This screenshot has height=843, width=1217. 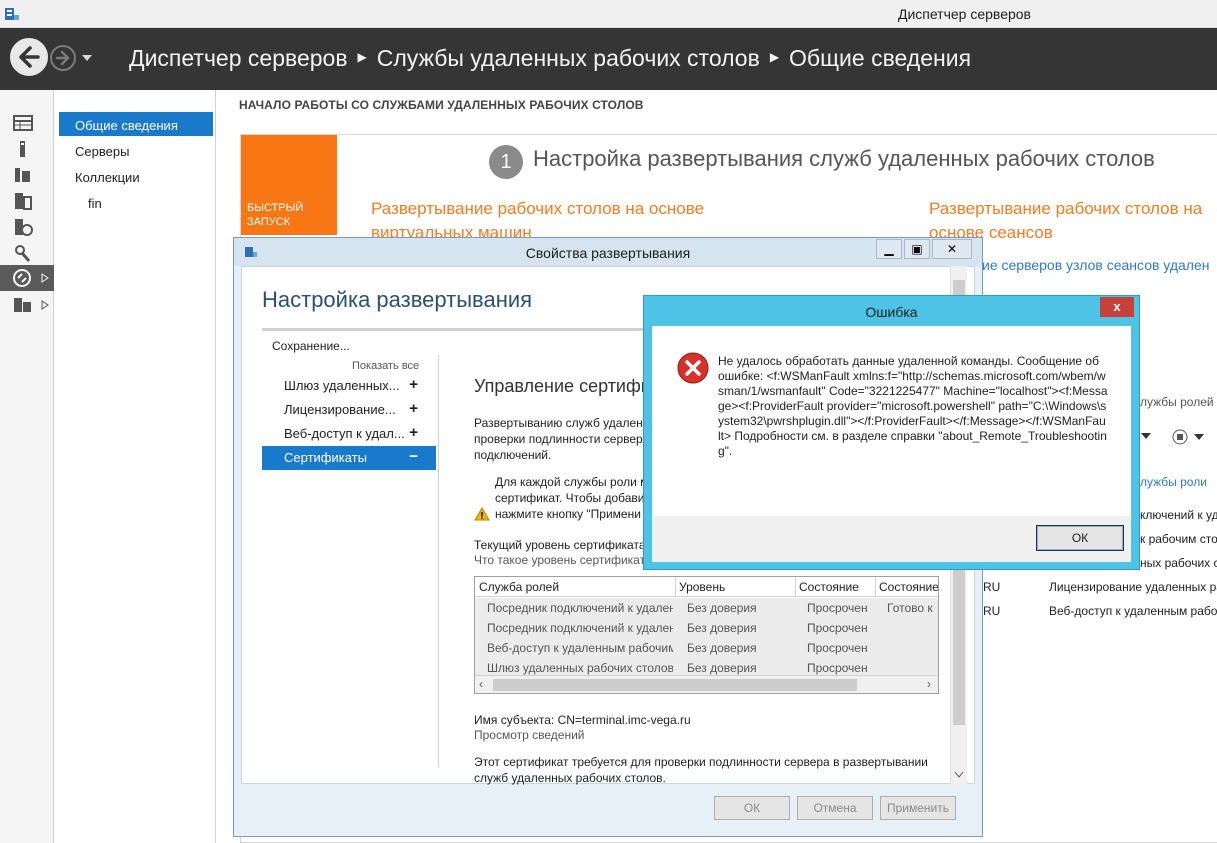 I want to click on close-icon: x, so click(x=1117, y=306).